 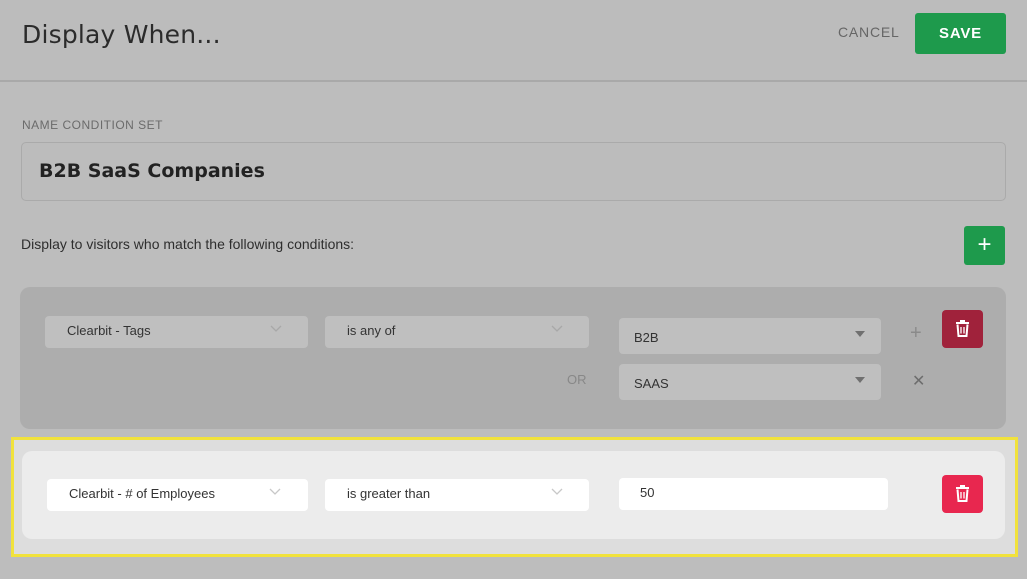 I want to click on value-select: SAAS, so click(x=750, y=382).